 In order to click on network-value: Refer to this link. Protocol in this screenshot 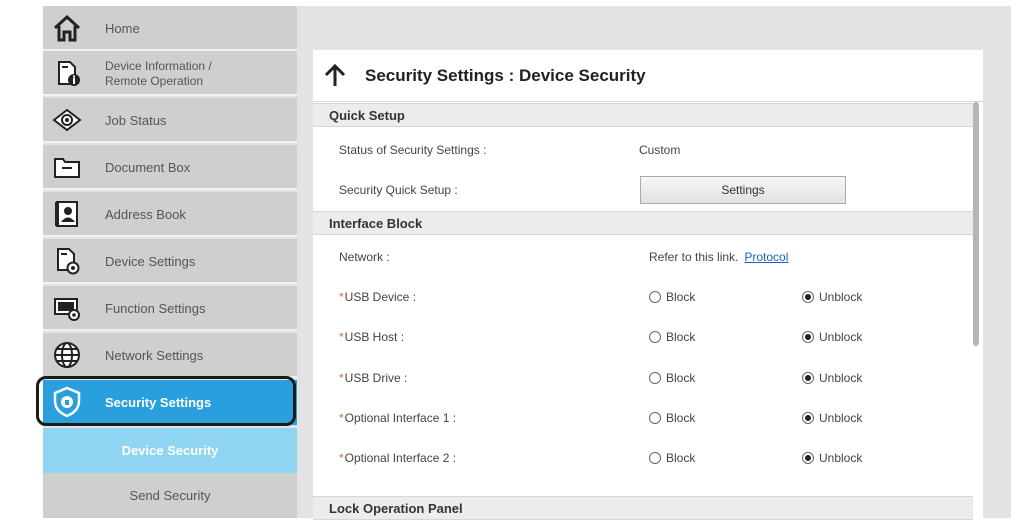, I will do `click(718, 257)`.